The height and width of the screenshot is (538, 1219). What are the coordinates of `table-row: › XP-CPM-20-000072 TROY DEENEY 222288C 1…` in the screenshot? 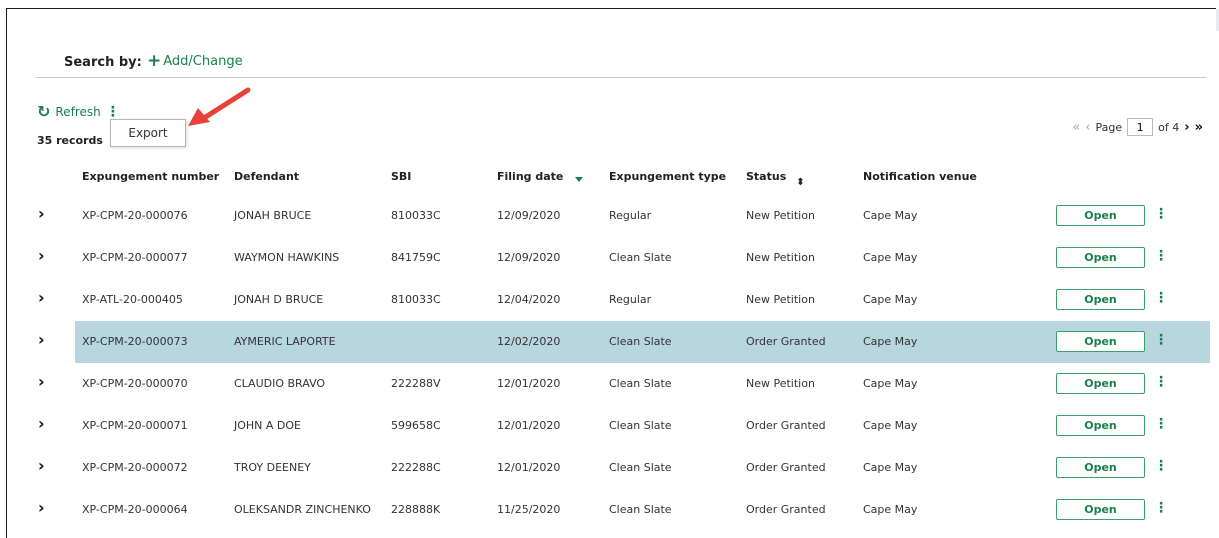 It's located at (623, 468).